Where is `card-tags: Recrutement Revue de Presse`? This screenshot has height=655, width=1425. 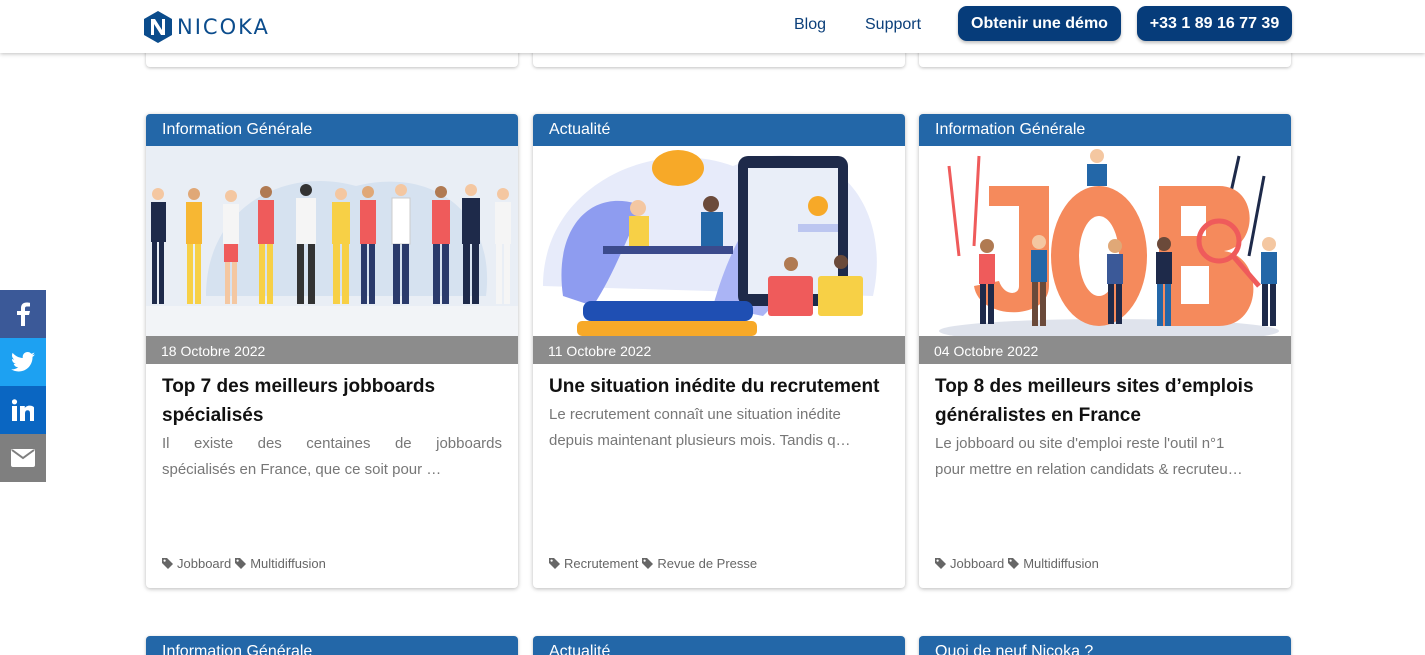 card-tags: Recrutement Revue de Presse is located at coordinates (653, 563).